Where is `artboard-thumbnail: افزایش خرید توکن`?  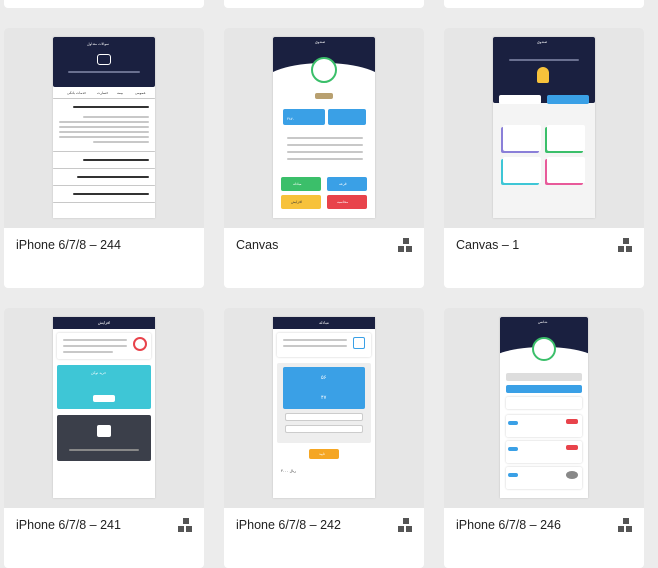
artboard-thumbnail: افزایش خرید توکن is located at coordinates (104, 408).